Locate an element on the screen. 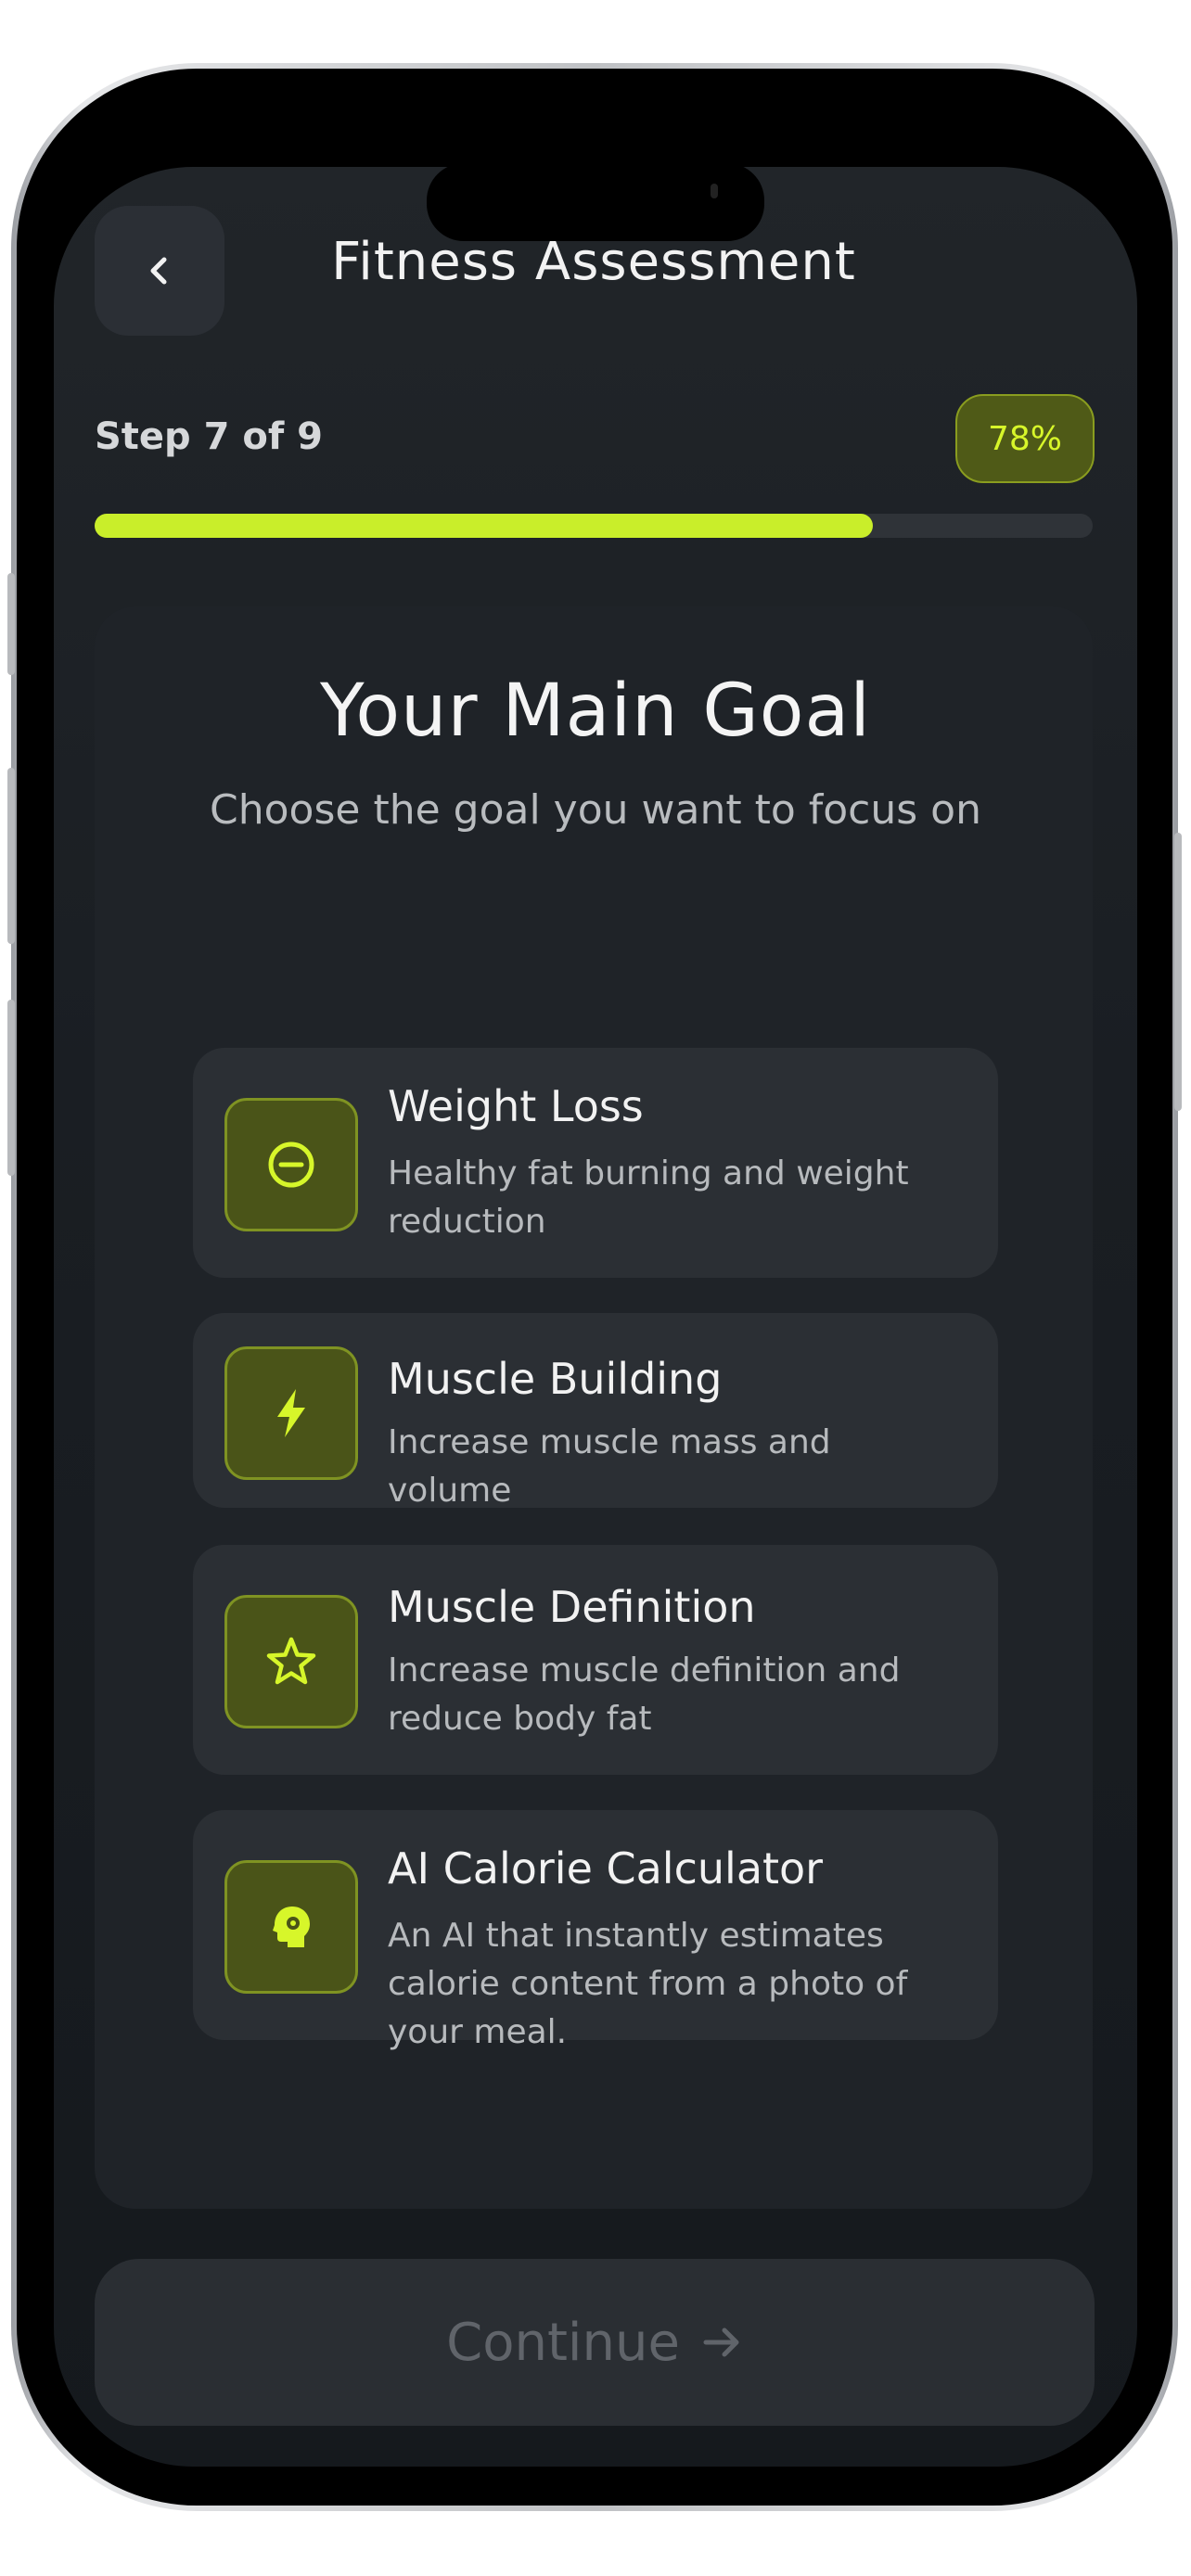 This screenshot has height=2576, width=1191. arrow-right-icon is located at coordinates (721, 2342).